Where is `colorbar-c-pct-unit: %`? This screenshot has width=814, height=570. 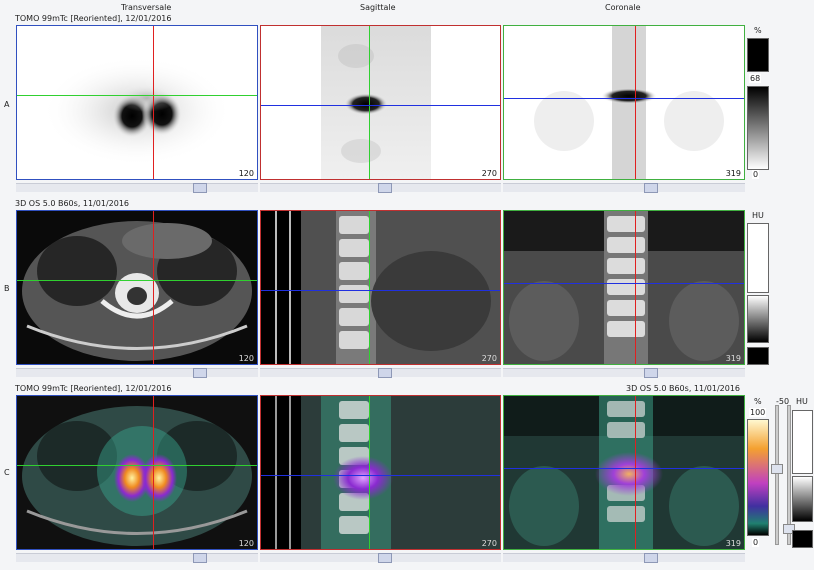
colorbar-c-pct-unit: % is located at coordinates (758, 401).